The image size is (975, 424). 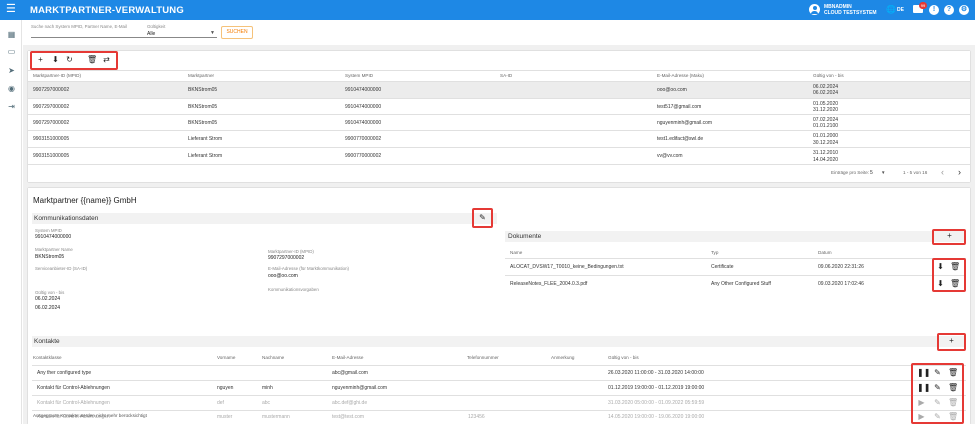 What do you see at coordinates (826, 126) in the screenshot?
I see `cell-valid-to: 01.01.2100` at bounding box center [826, 126].